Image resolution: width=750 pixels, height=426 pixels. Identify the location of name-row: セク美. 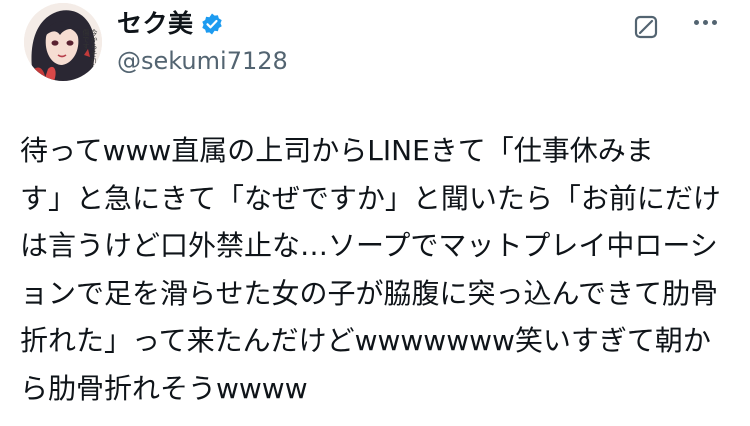
(170, 24).